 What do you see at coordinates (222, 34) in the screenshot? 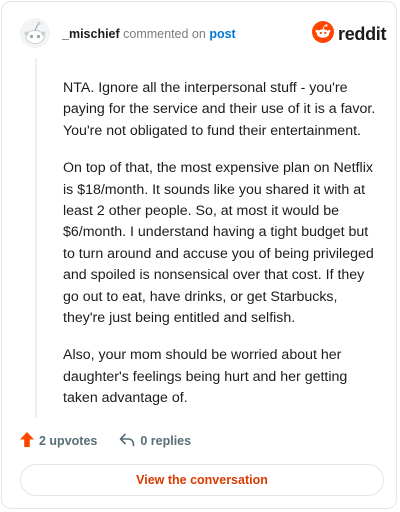
I see `post-link: post` at bounding box center [222, 34].